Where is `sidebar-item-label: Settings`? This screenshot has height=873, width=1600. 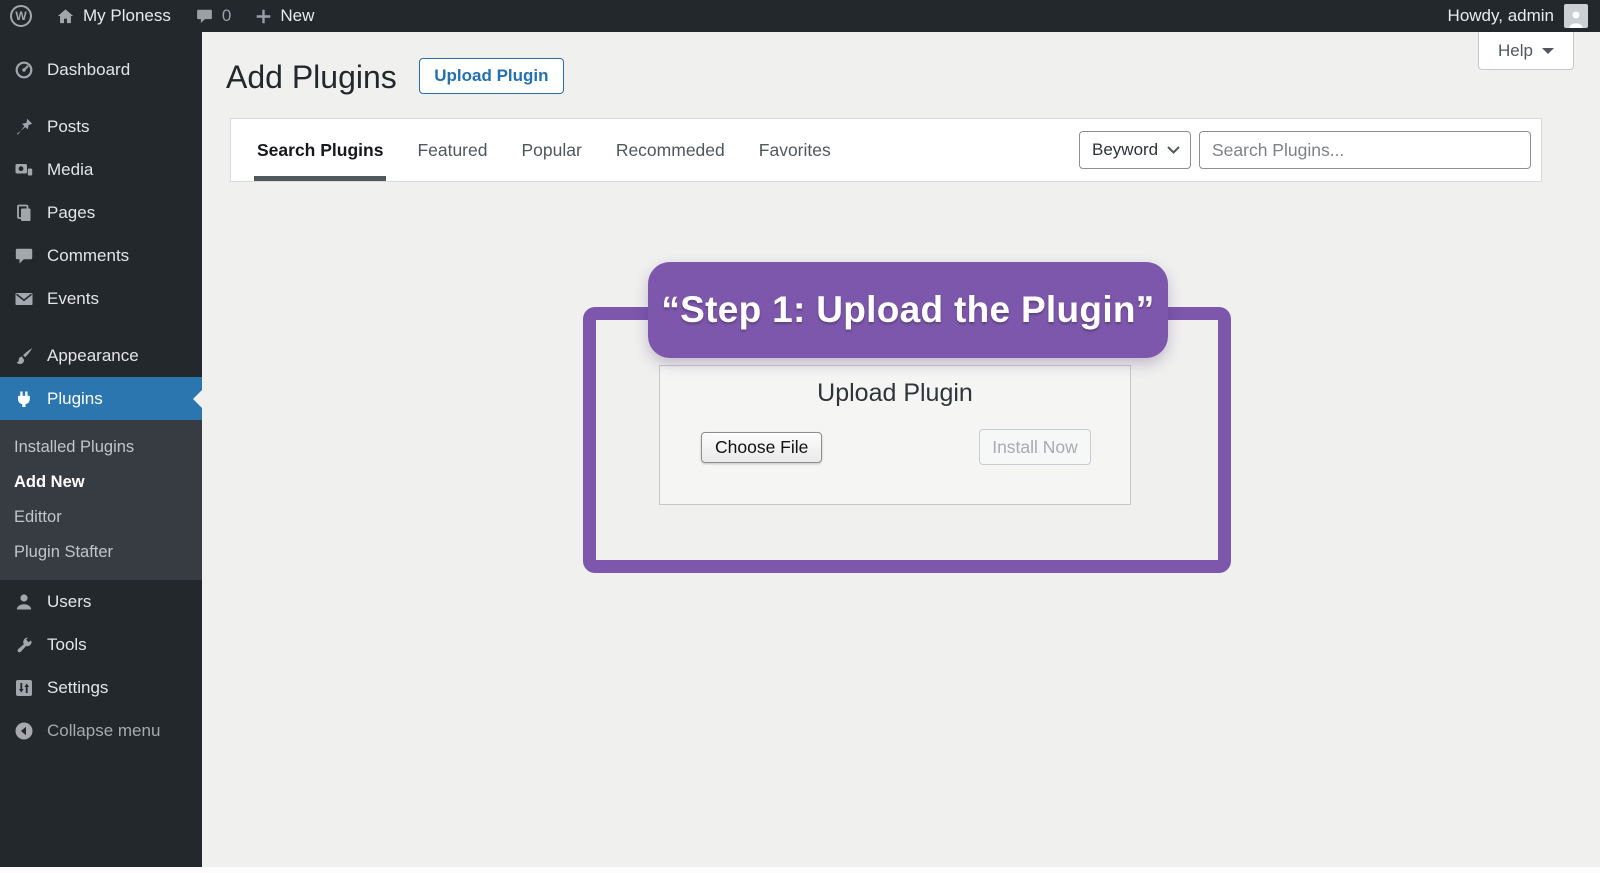 sidebar-item-label: Settings is located at coordinates (78, 687).